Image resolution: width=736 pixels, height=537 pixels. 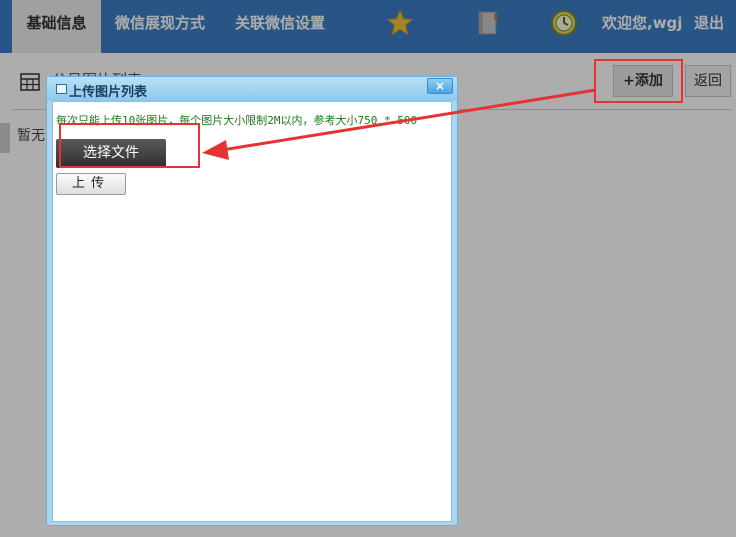 I want to click on annotation-box-choose-file, so click(x=129, y=145).